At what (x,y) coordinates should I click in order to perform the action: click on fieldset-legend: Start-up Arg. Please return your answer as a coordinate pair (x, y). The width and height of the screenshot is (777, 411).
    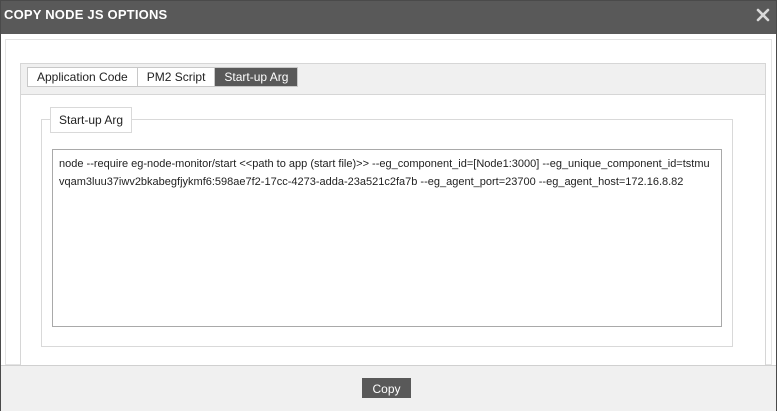
    Looking at the image, I should click on (91, 120).